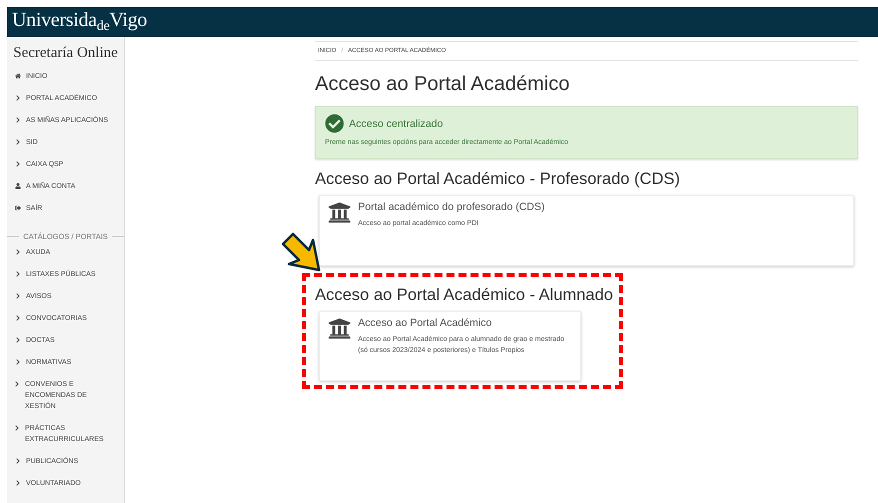  What do you see at coordinates (396, 124) in the screenshot?
I see `alert-title: Acceso centralizado` at bounding box center [396, 124].